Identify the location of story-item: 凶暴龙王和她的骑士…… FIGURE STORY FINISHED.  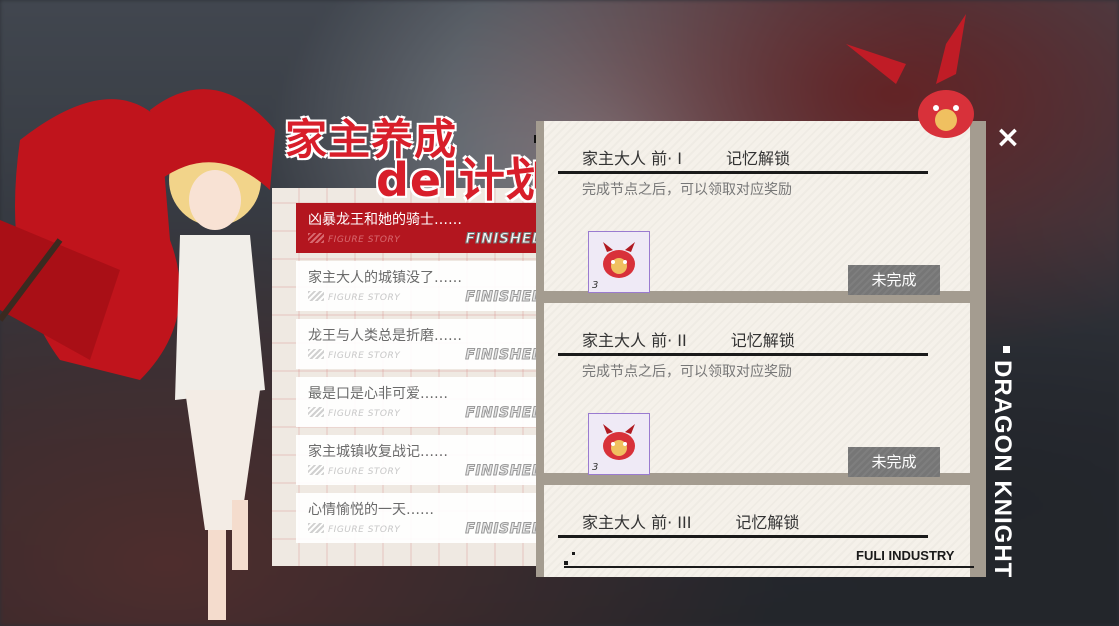
(424, 228).